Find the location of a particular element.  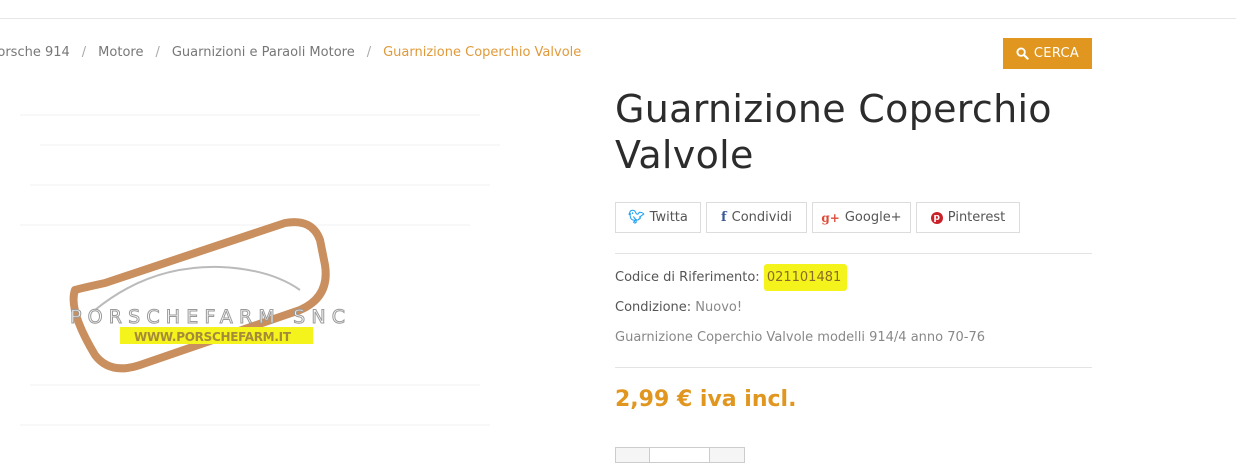

share-google-plus-button: g+ Google+ is located at coordinates (861, 217).